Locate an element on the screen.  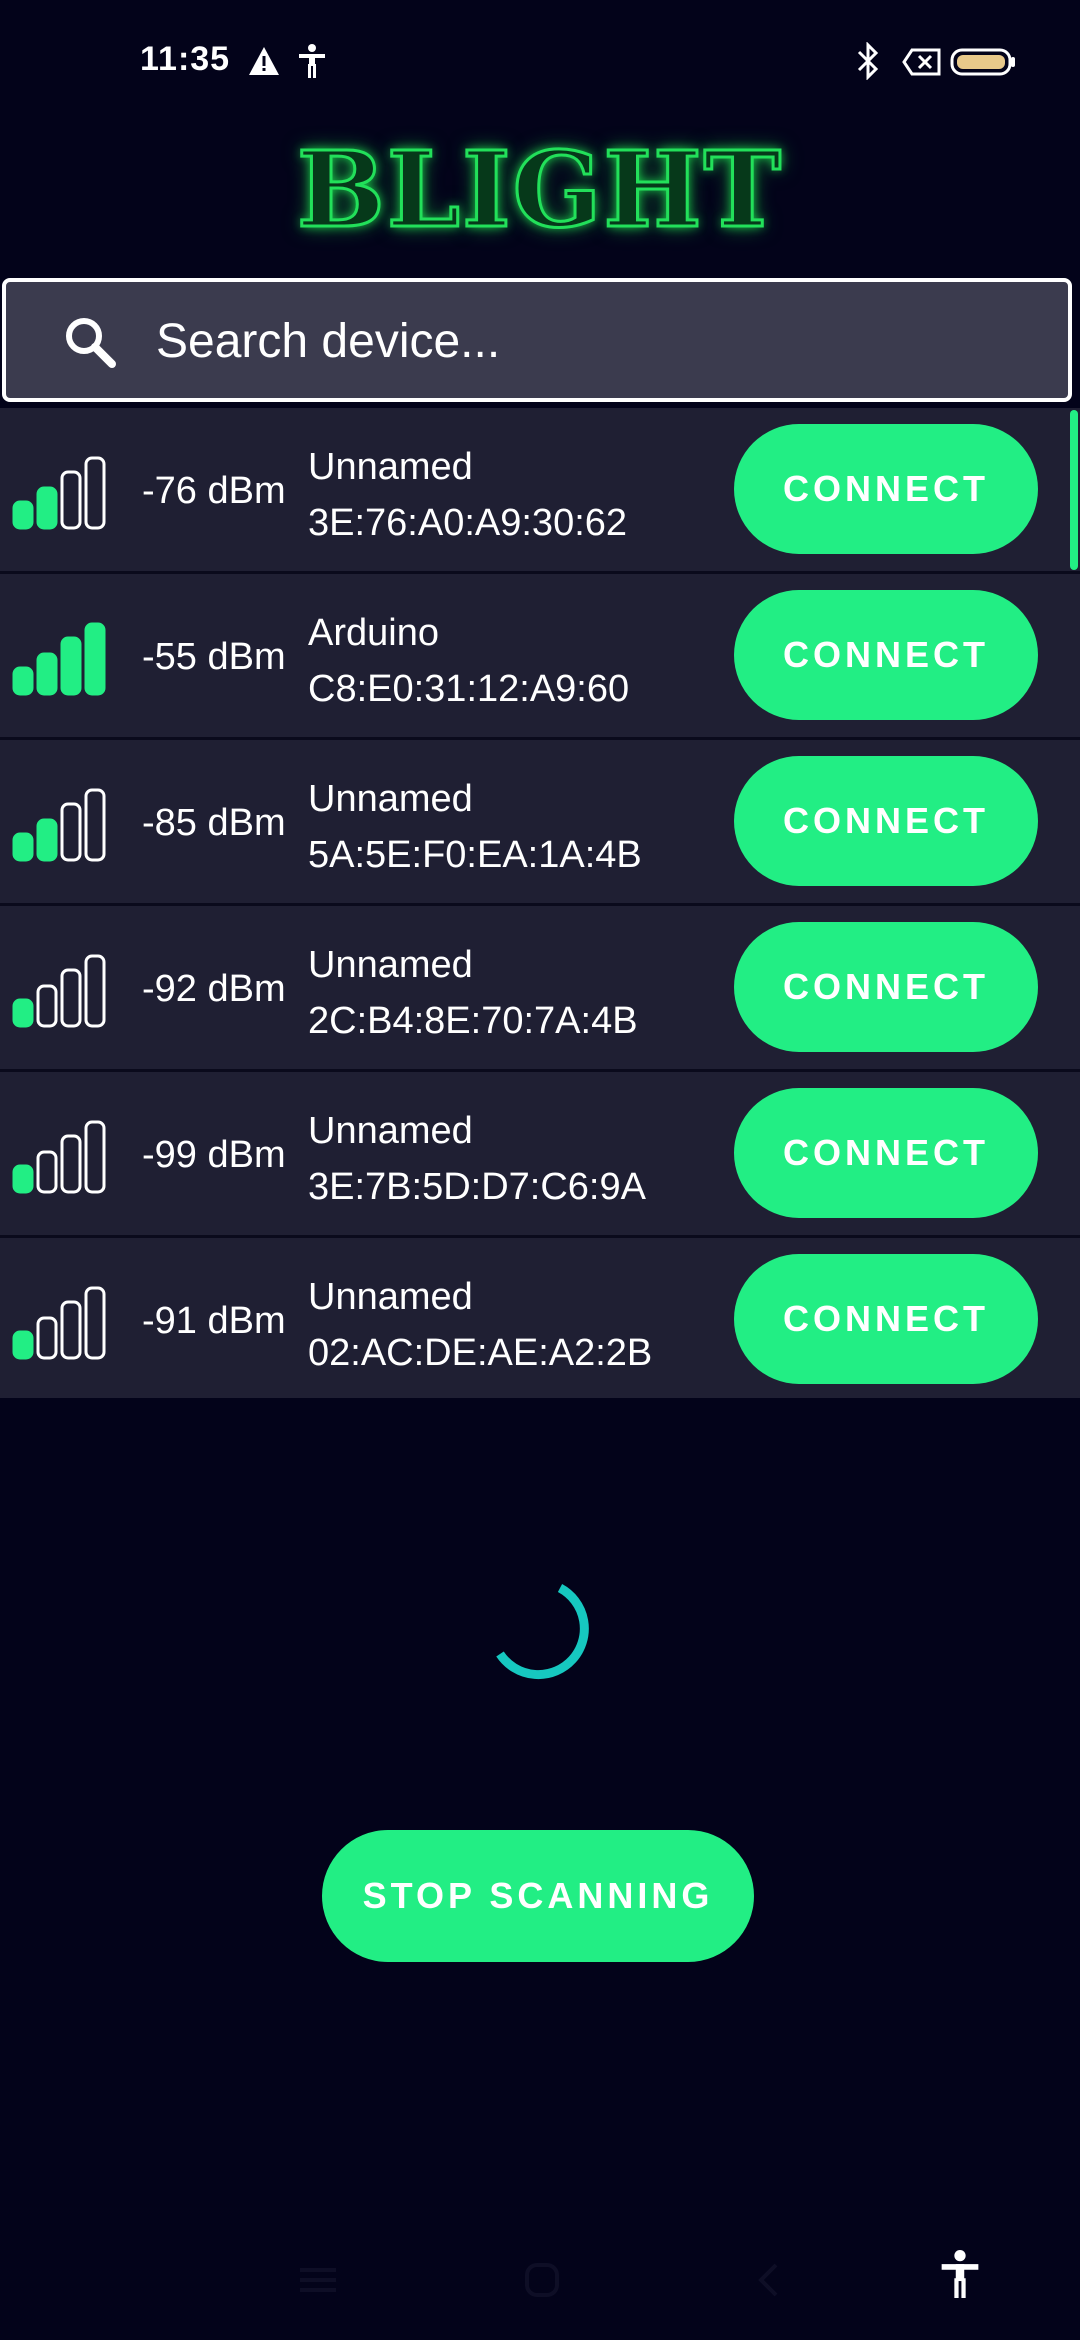
status-bar: 11:35 is located at coordinates (540, 62).